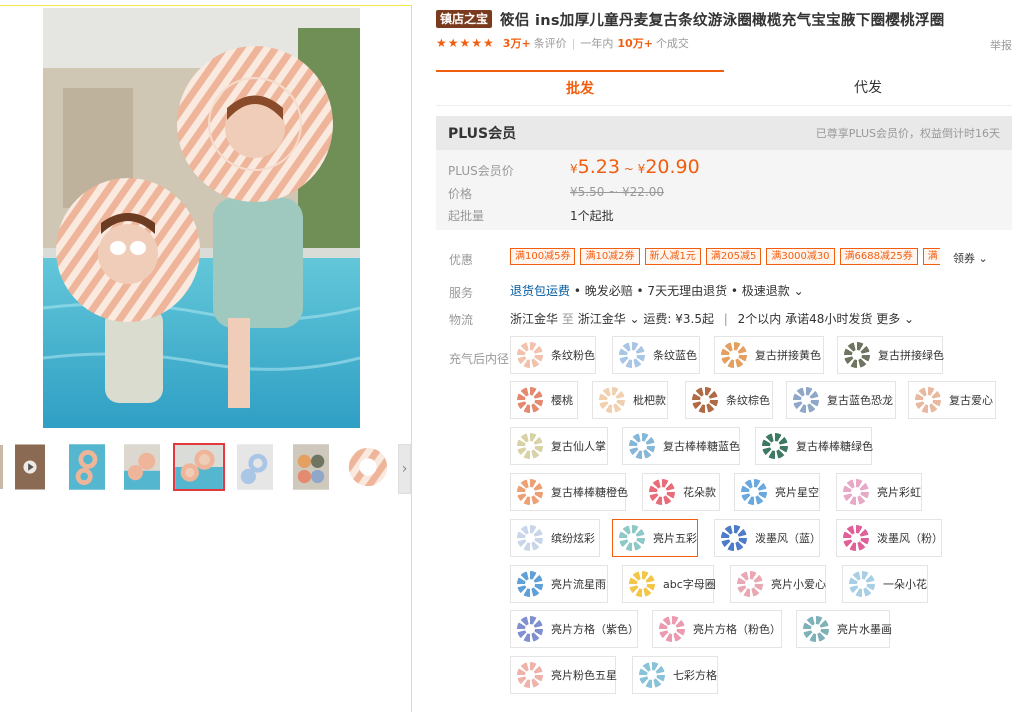 The image size is (1024, 712). I want to click on review-count: 3万+, so click(517, 43).